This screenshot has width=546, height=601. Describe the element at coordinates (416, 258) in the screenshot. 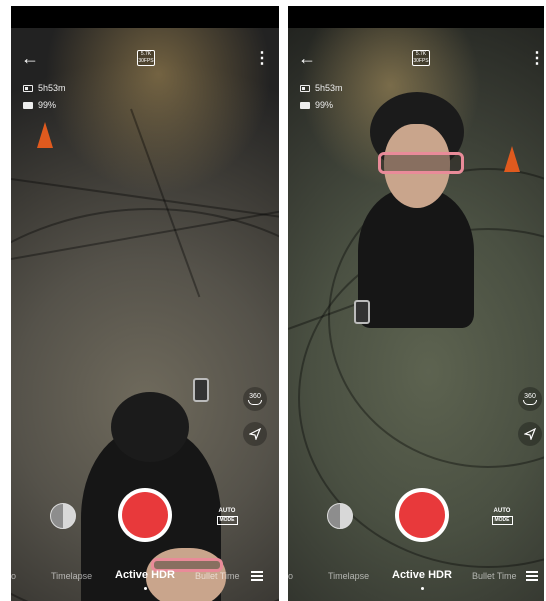

I see `person` at that location.